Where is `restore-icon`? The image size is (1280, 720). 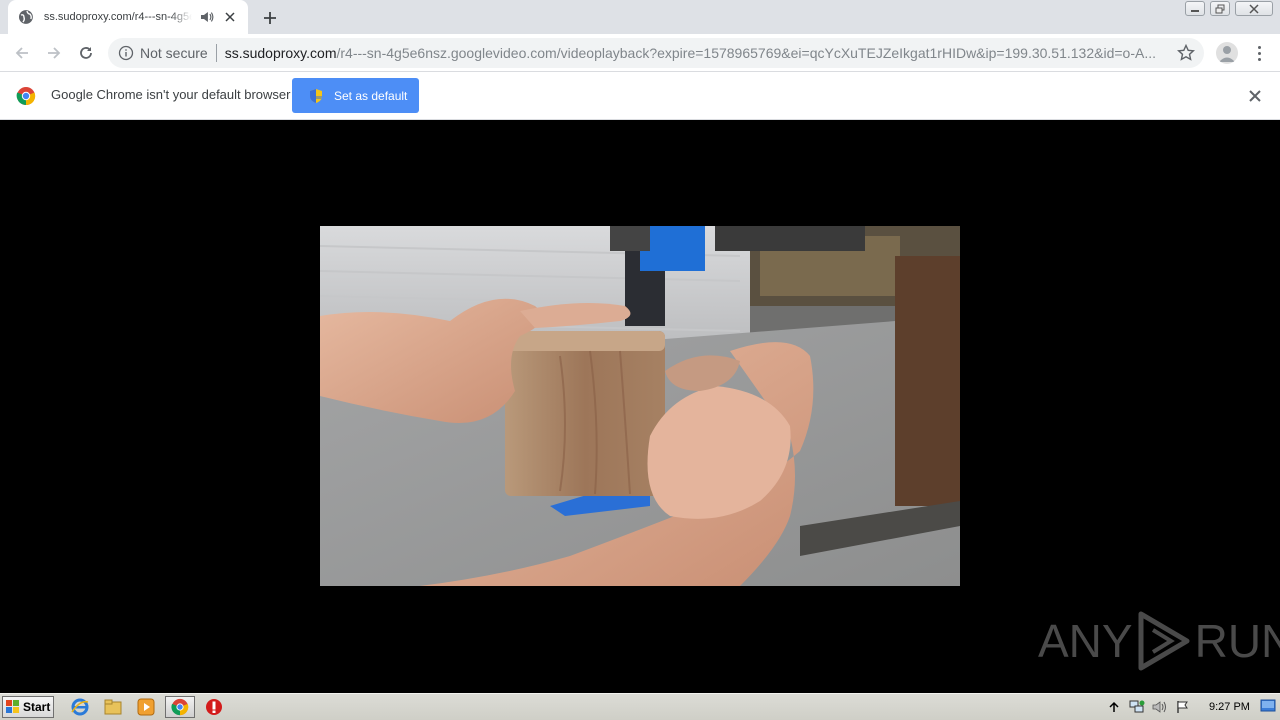 restore-icon is located at coordinates (1220, 8).